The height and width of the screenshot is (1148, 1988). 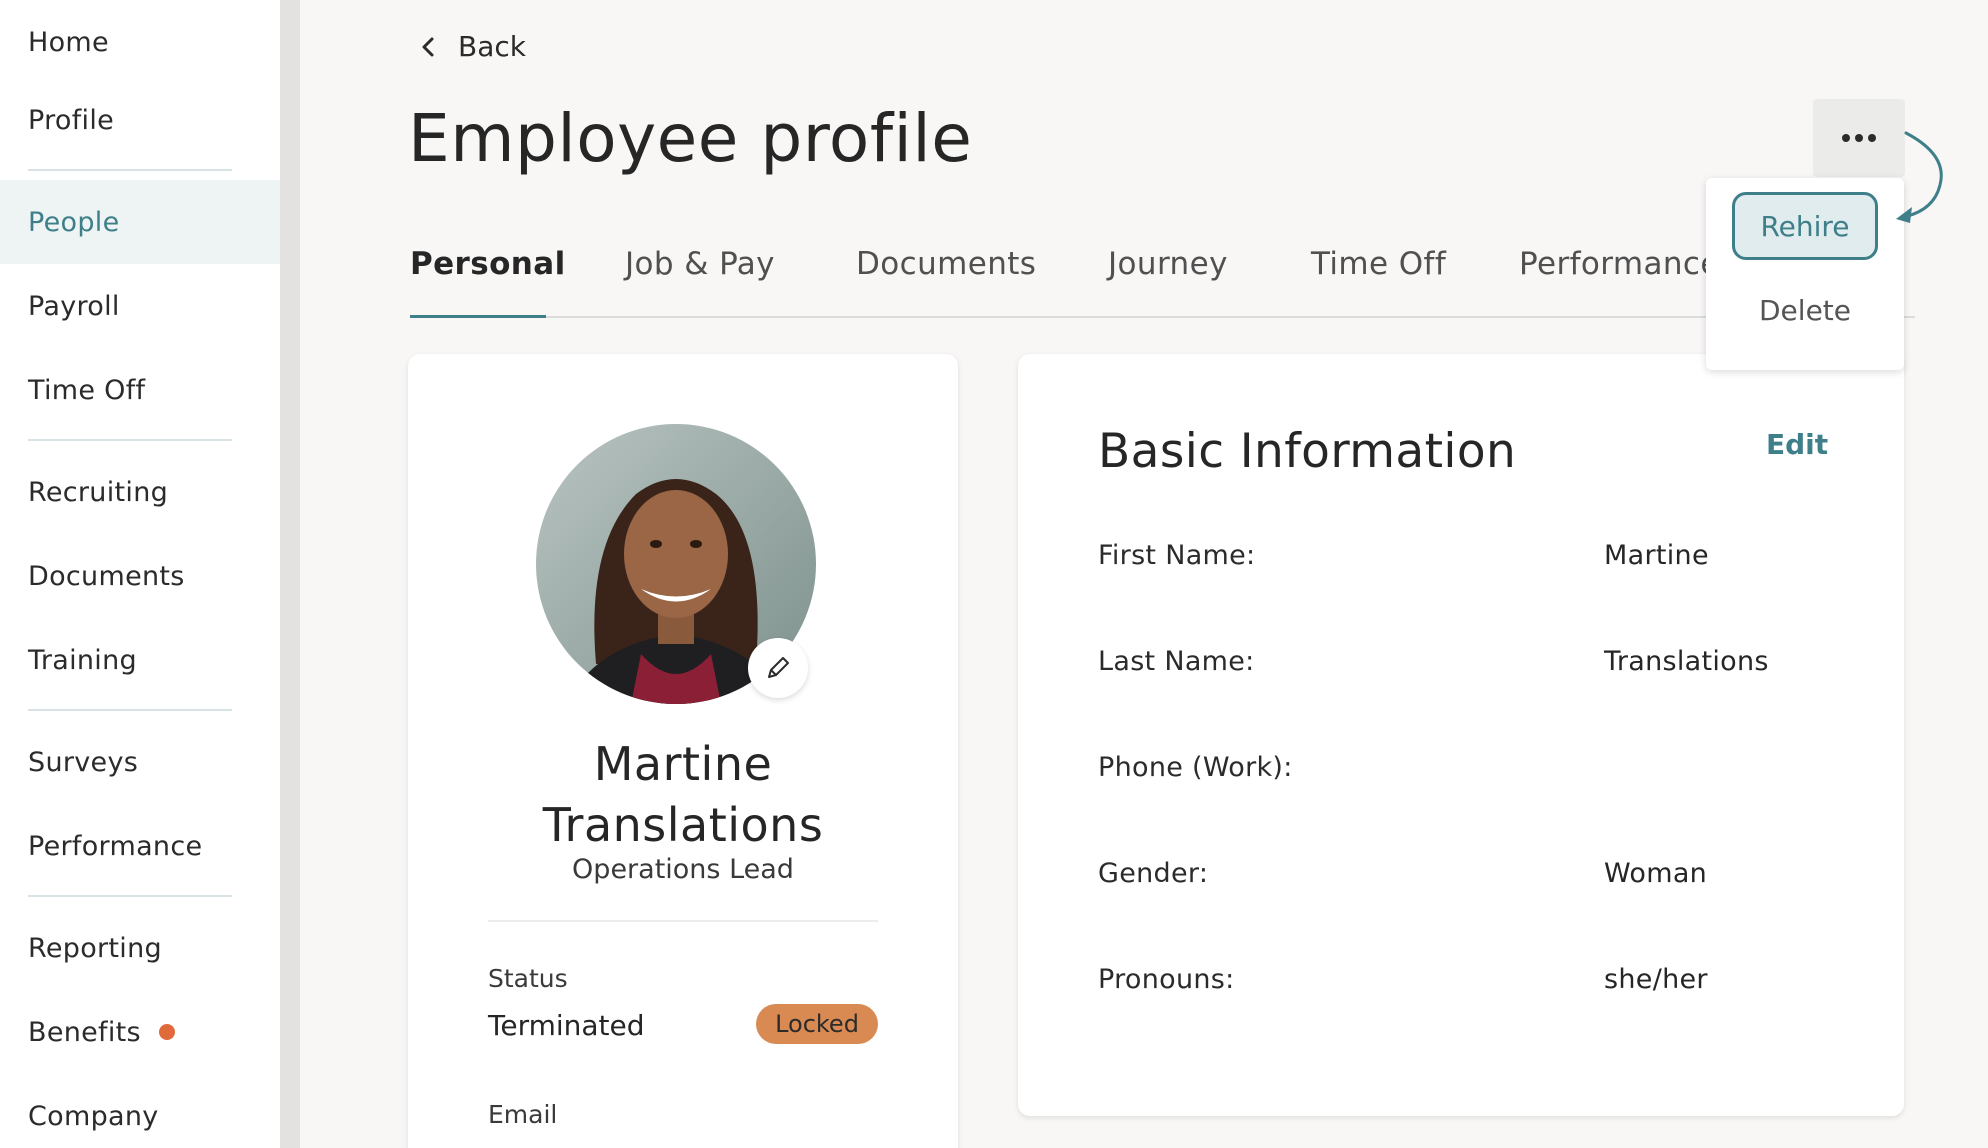 I want to click on sidebar-item-label: Company, so click(x=93, y=1116).